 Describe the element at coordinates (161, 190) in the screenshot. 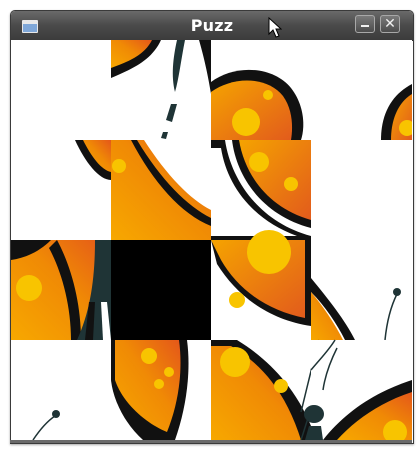

I see `puzzle-tile-r1c1` at that location.